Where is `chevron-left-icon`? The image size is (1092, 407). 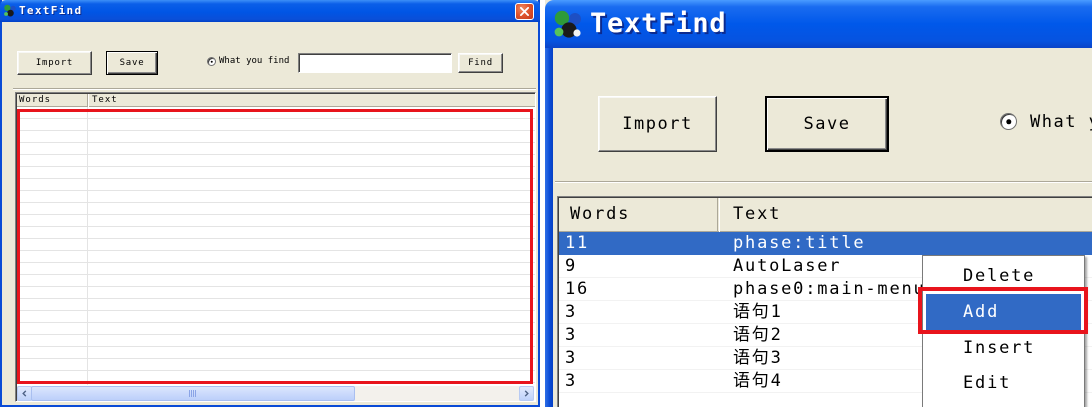 chevron-left-icon is located at coordinates (24, 393).